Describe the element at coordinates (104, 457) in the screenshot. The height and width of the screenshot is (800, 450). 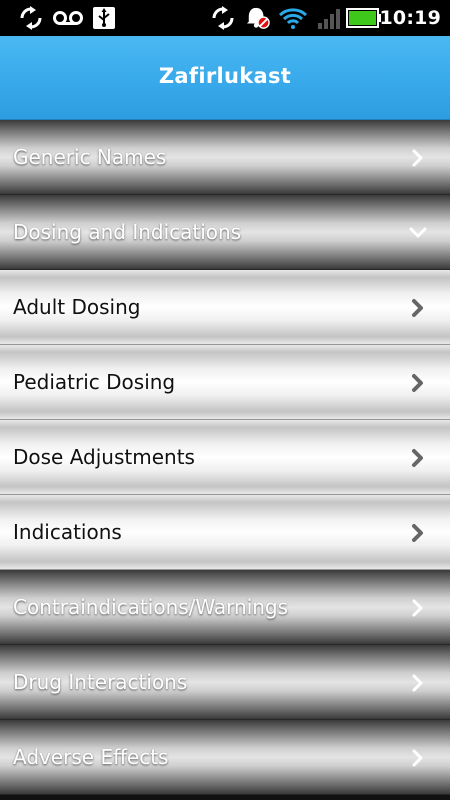
I see `list-item-label: Dose Adjustments` at that location.